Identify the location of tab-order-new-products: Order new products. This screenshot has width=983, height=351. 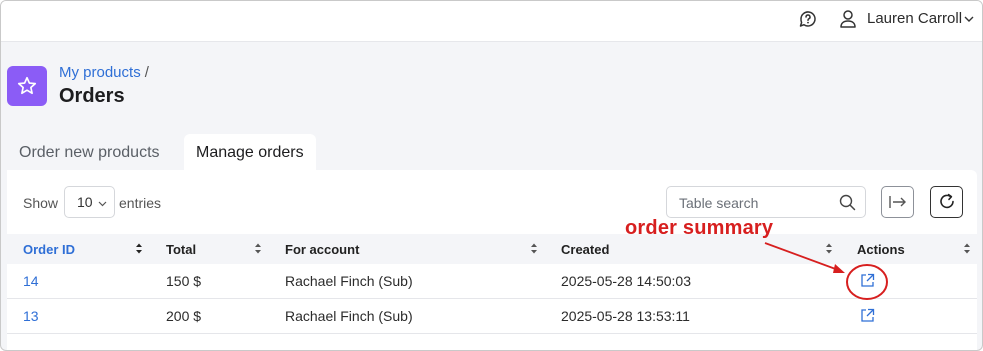
(89, 152).